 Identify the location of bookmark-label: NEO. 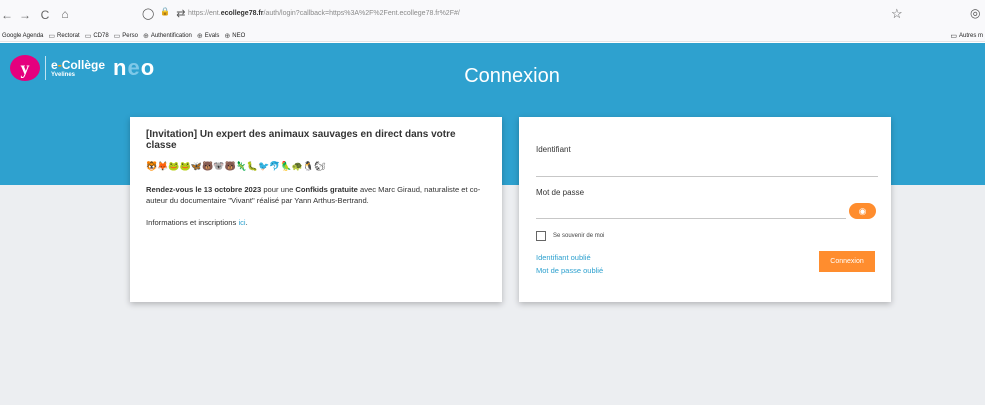
(239, 35).